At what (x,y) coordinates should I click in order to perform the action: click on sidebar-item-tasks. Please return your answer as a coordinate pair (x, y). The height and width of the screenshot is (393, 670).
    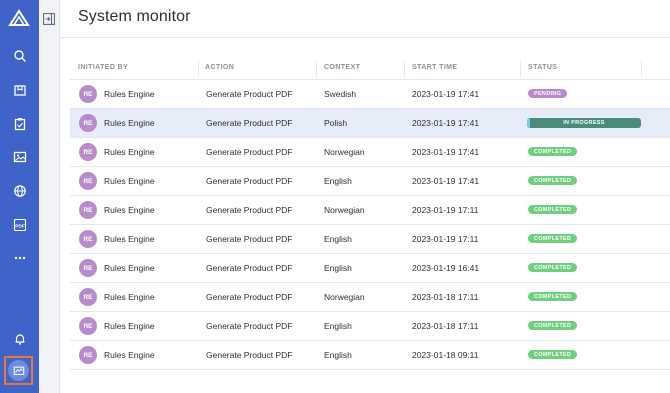
    Looking at the image, I should click on (19, 124).